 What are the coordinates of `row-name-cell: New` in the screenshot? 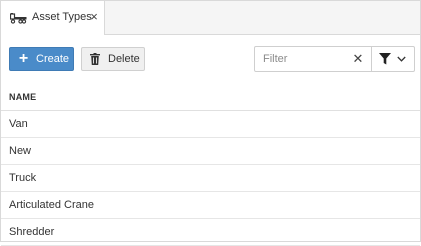 It's located at (20, 151).